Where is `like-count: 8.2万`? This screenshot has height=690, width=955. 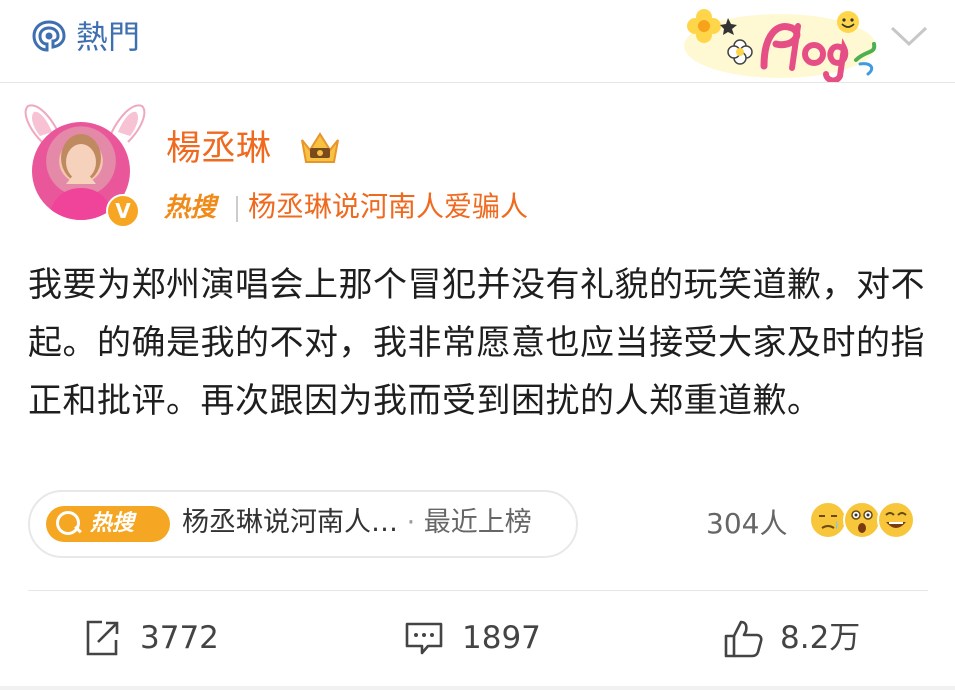 like-count: 8.2万 is located at coordinates (820, 638).